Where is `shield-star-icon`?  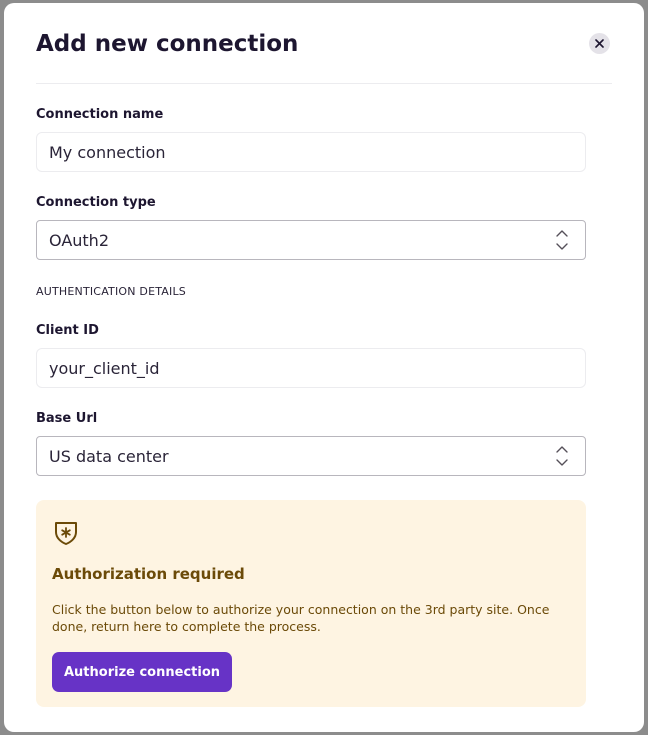
shield-star-icon is located at coordinates (66, 533).